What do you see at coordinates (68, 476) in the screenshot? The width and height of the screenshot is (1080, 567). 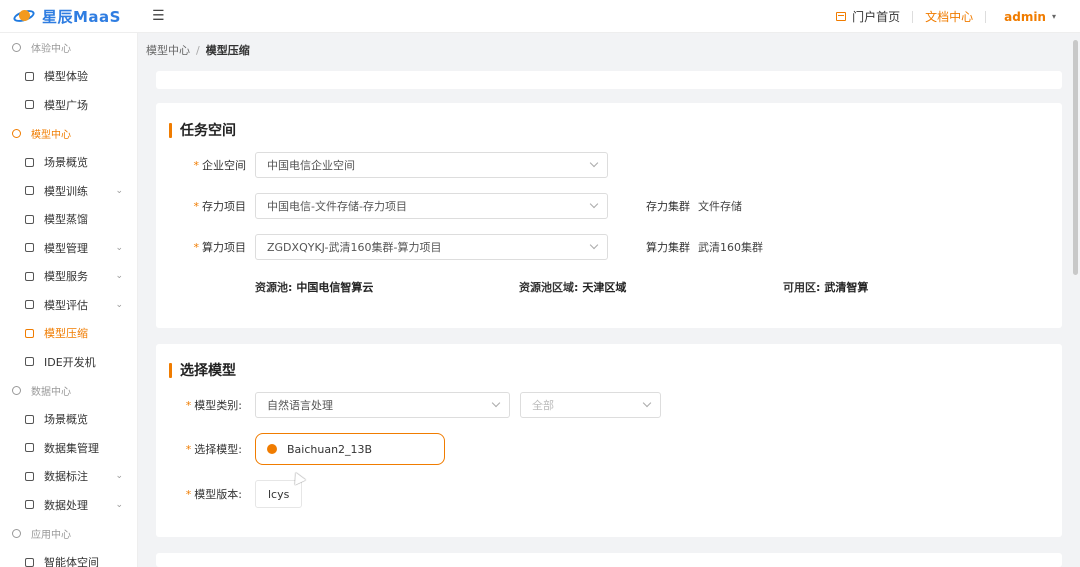 I see `sidebar-item-data-label: 数据标注 ⌄` at bounding box center [68, 476].